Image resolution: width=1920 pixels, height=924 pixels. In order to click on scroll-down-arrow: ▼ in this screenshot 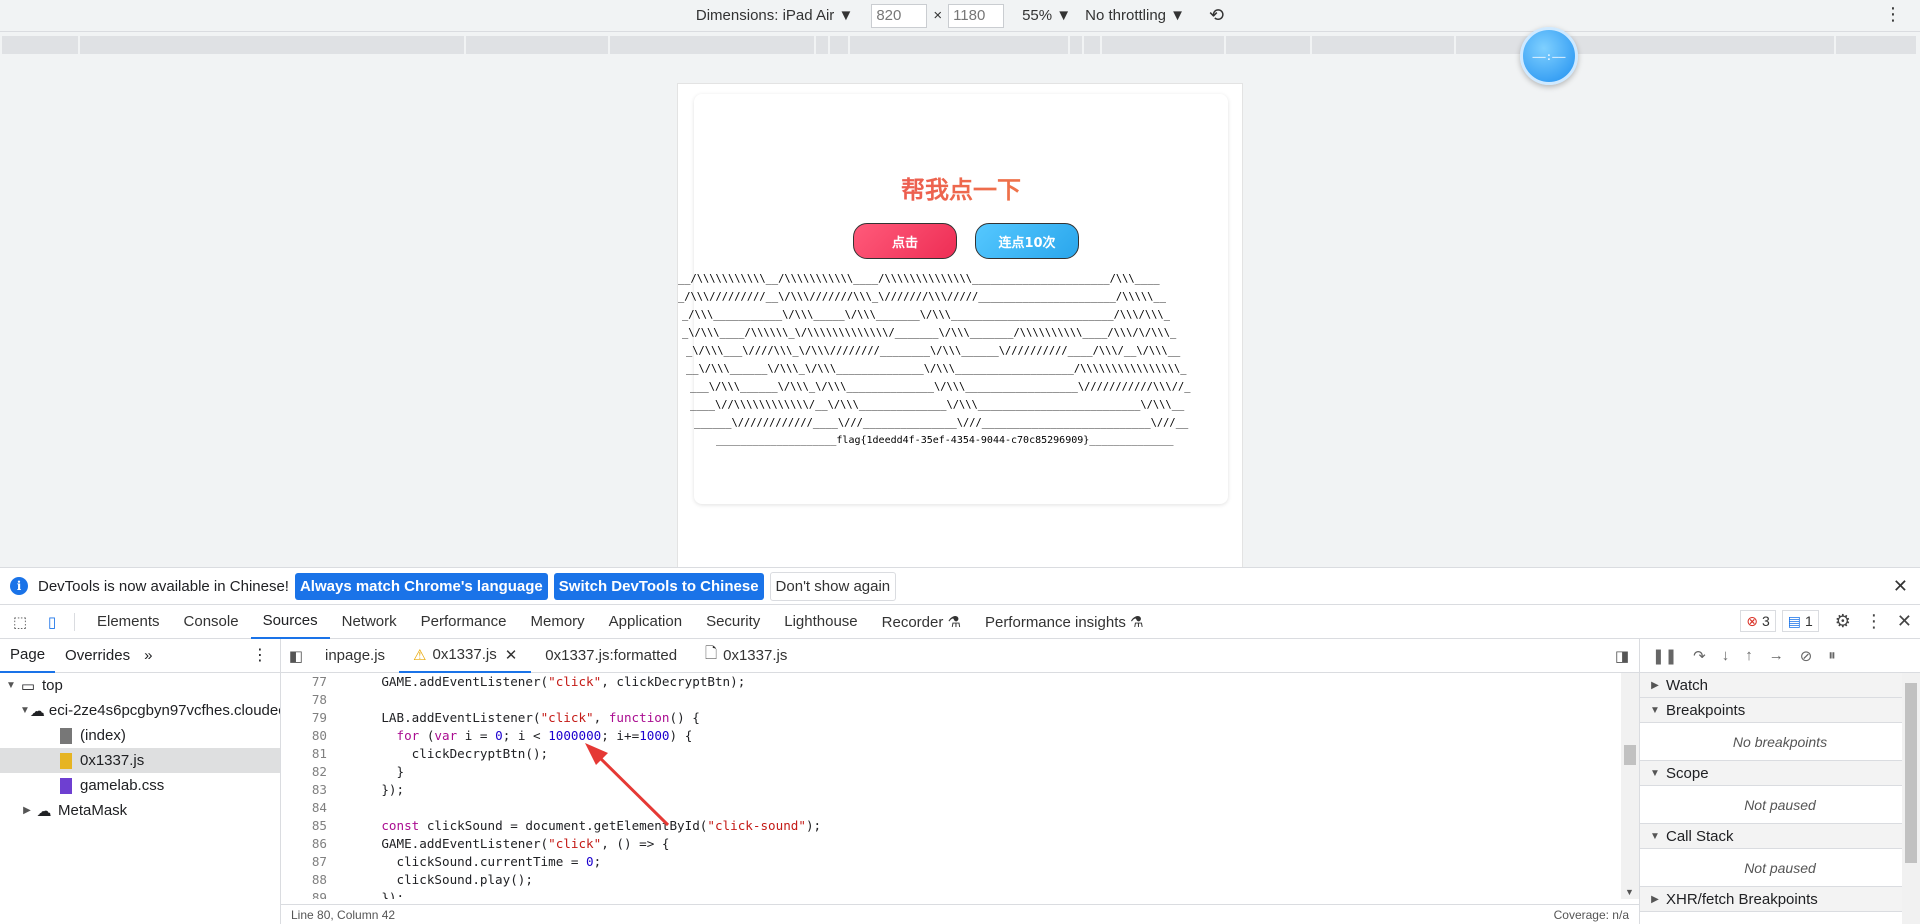, I will do `click(1629, 892)`.